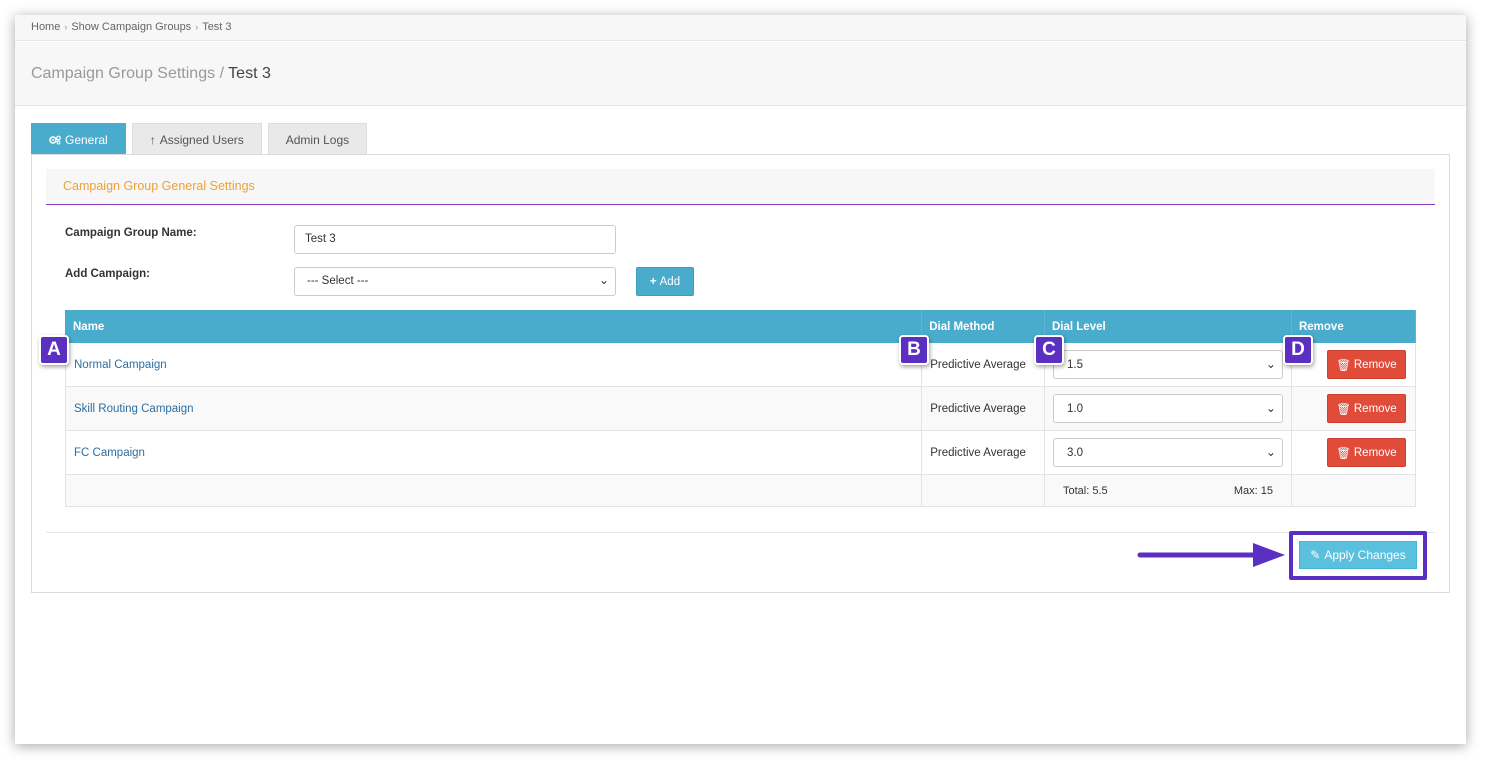  Describe the element at coordinates (55, 139) in the screenshot. I see `gears-icon` at that location.